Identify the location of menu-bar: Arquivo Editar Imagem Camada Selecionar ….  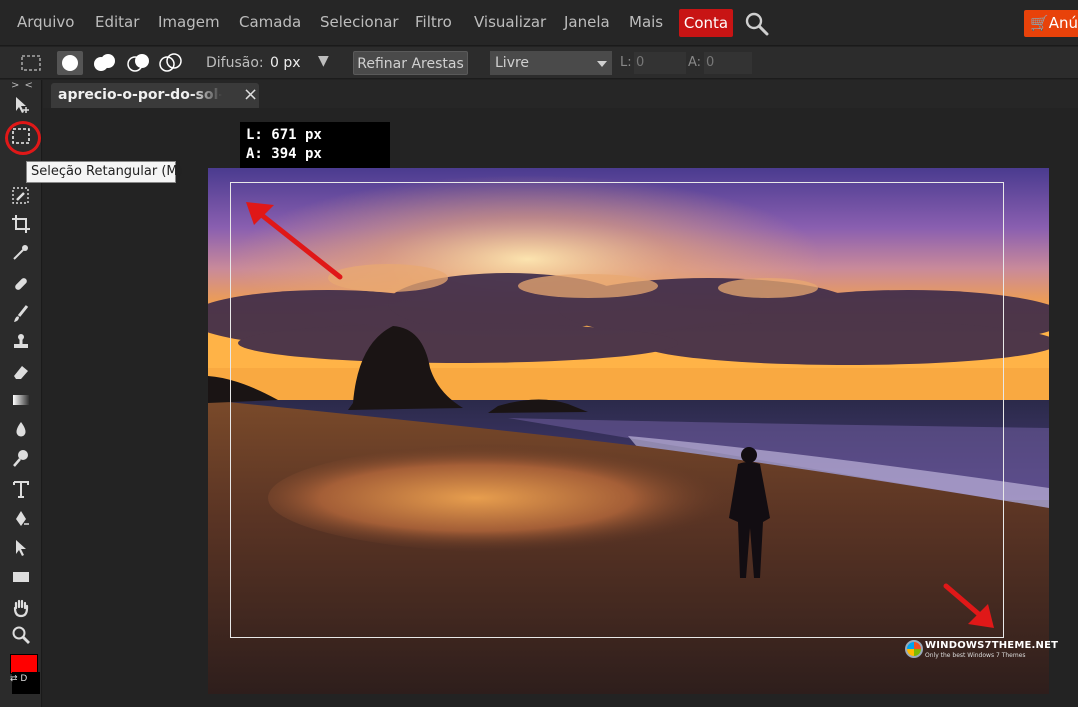
(539, 23).